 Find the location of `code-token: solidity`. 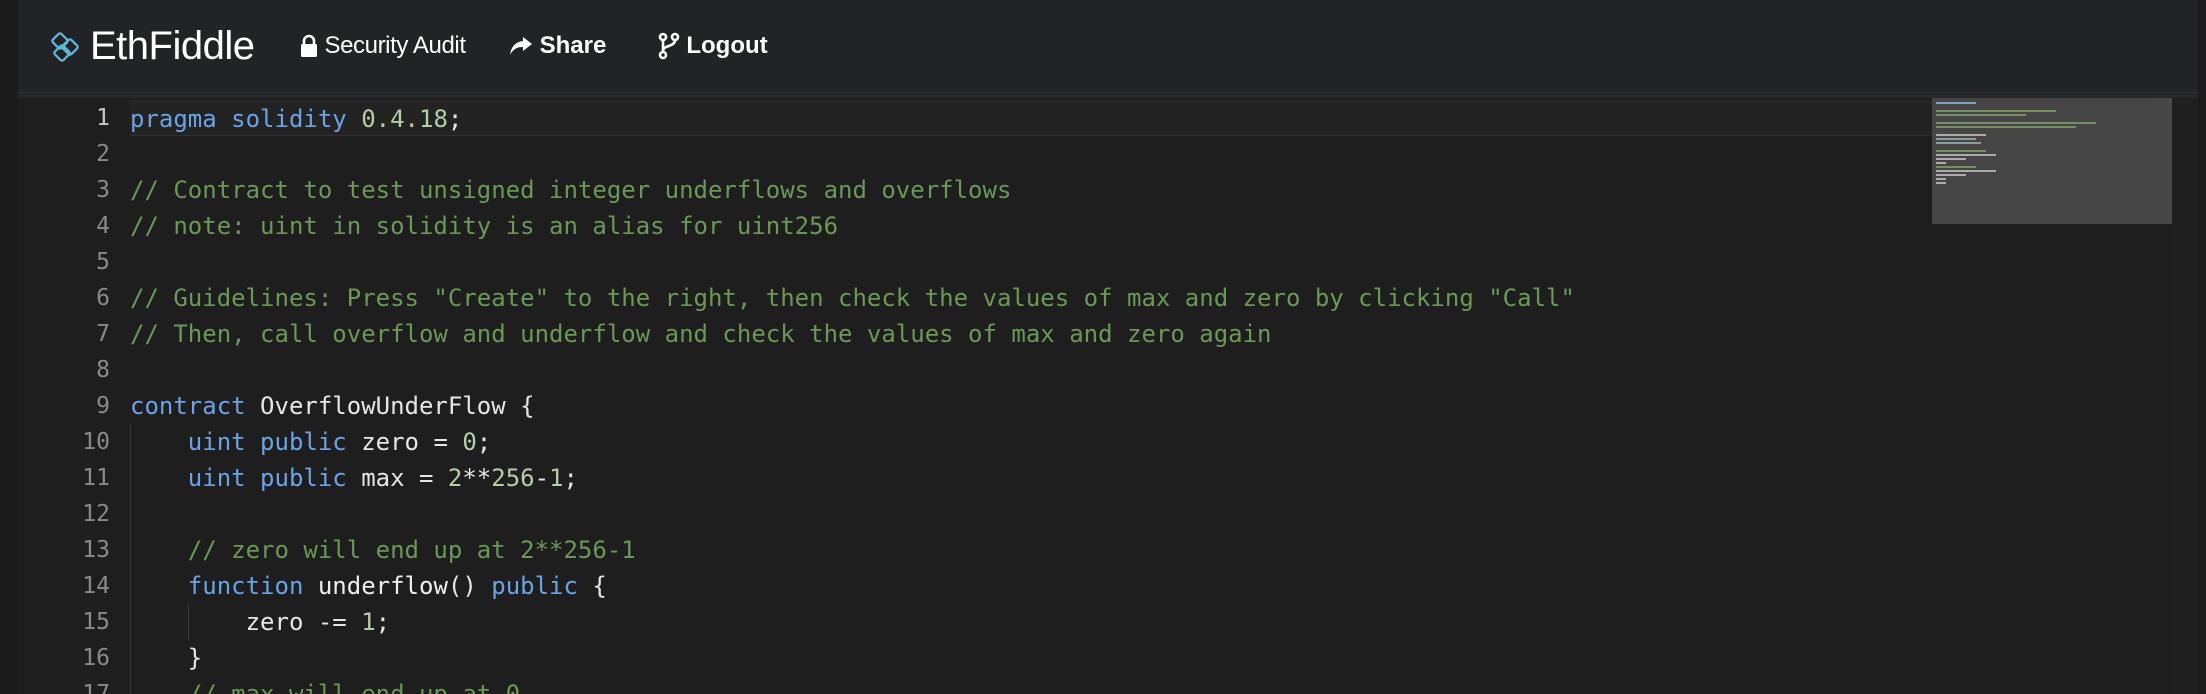

code-token: solidity is located at coordinates (289, 119).